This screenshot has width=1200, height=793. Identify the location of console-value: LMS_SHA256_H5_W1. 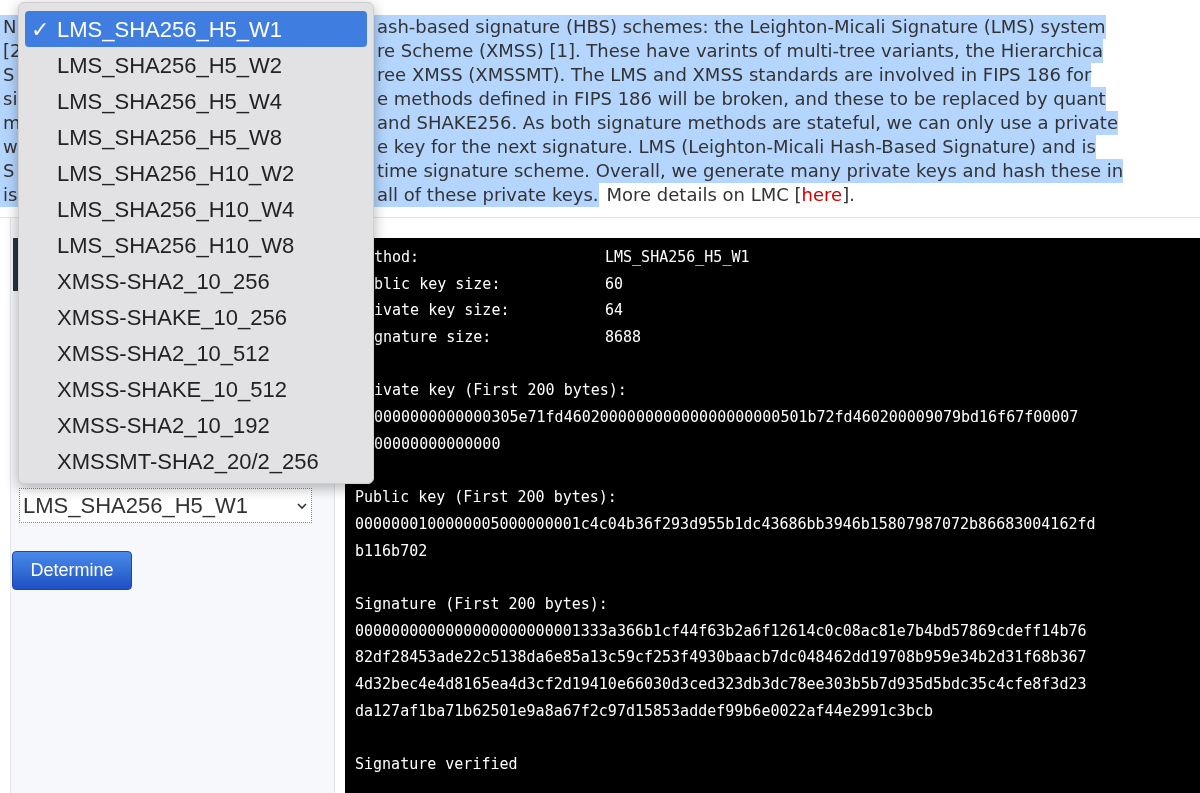
(677, 257).